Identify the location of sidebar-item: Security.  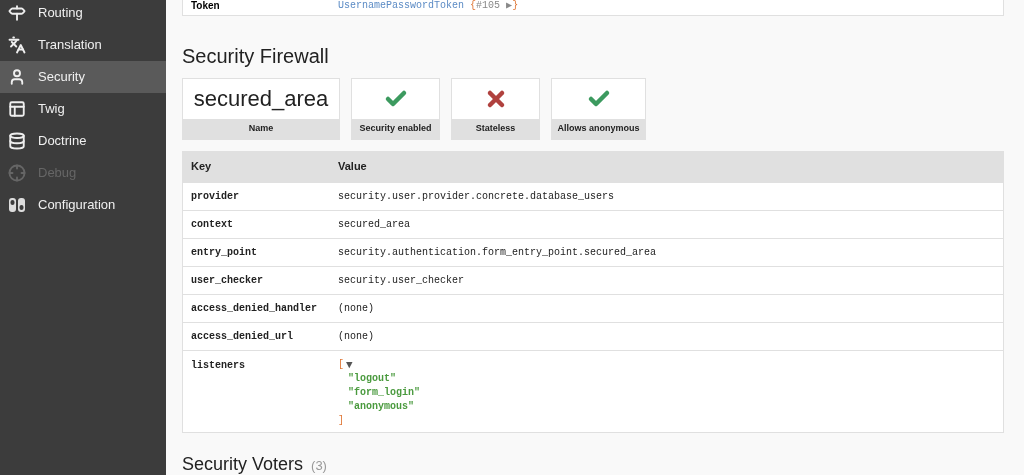
(83, 77).